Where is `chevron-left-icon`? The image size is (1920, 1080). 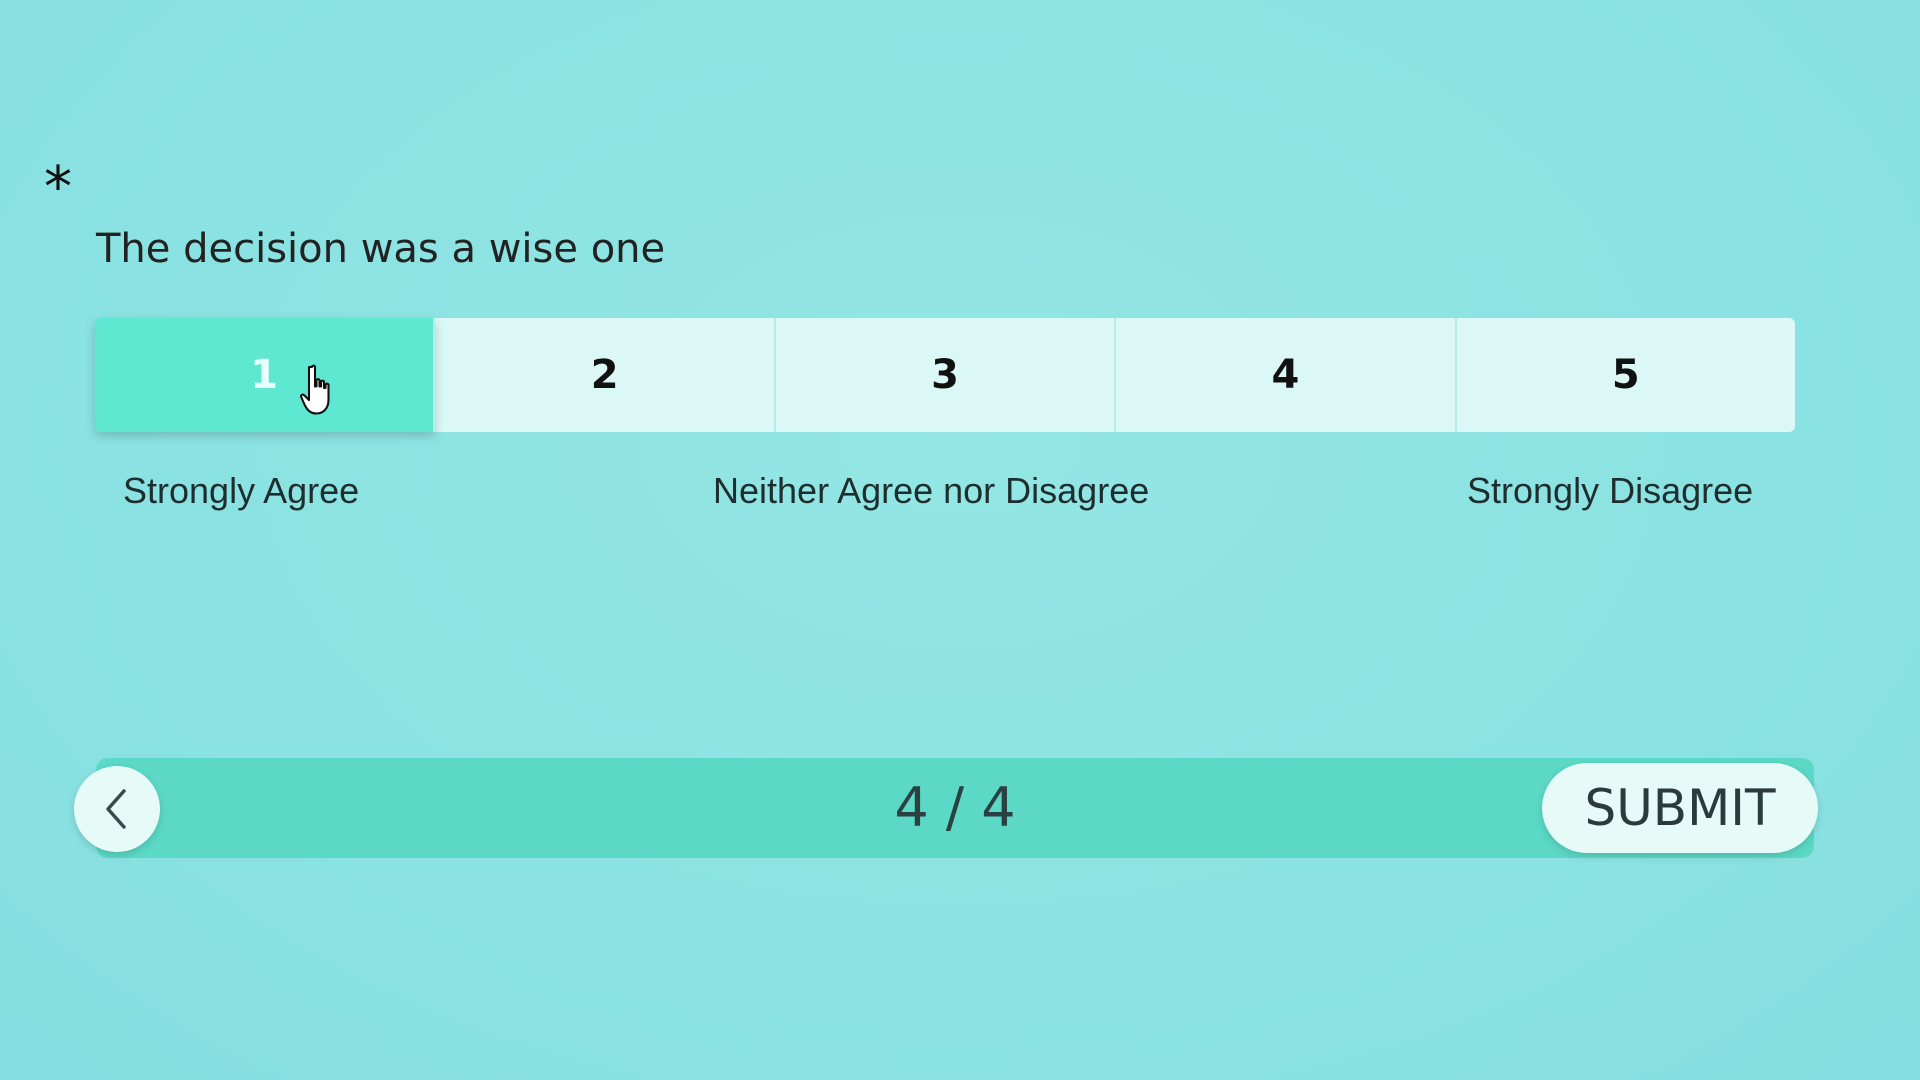
chevron-left-icon is located at coordinates (116, 809).